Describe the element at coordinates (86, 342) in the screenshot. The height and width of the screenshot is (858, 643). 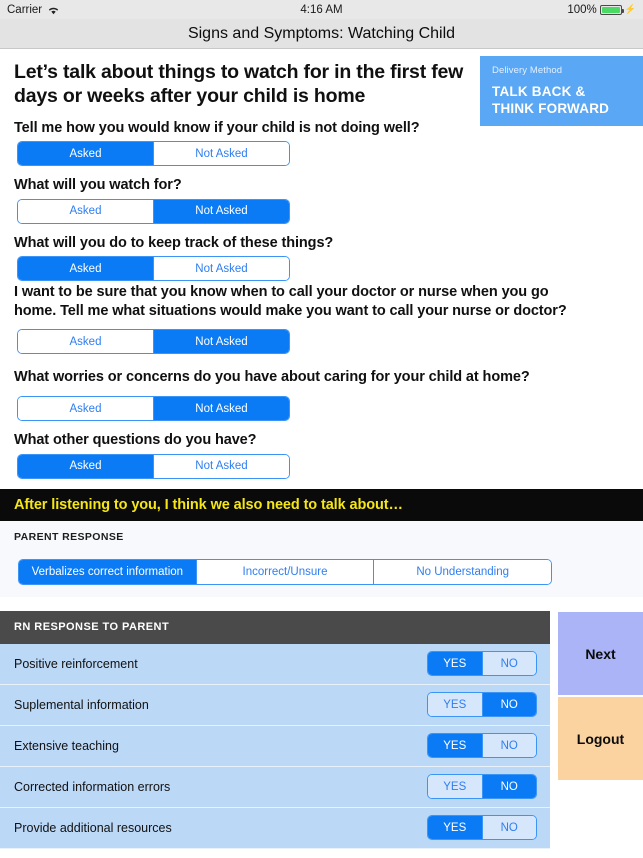
I see `question-4-option-asked: Asked` at that location.